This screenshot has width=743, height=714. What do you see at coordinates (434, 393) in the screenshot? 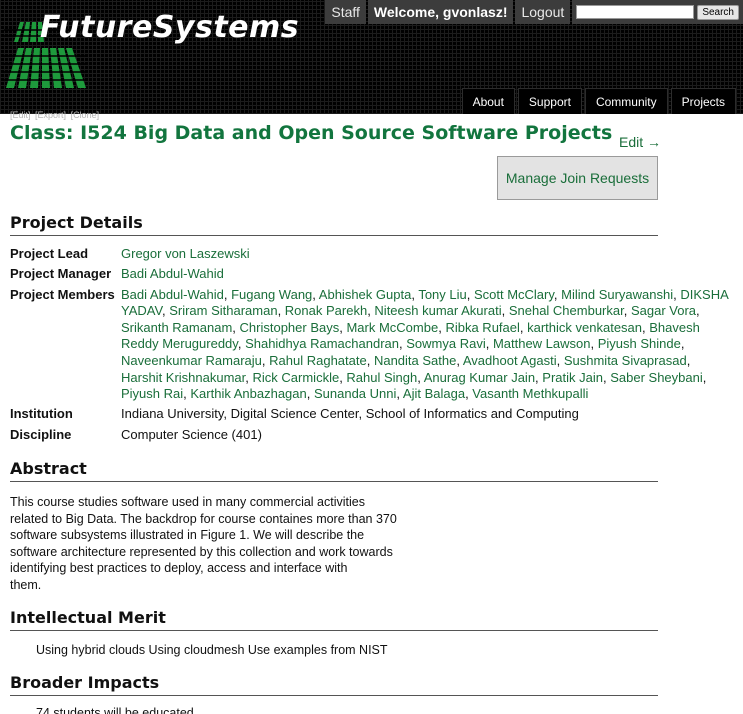
I see `member-link: Ajit Balaga` at bounding box center [434, 393].